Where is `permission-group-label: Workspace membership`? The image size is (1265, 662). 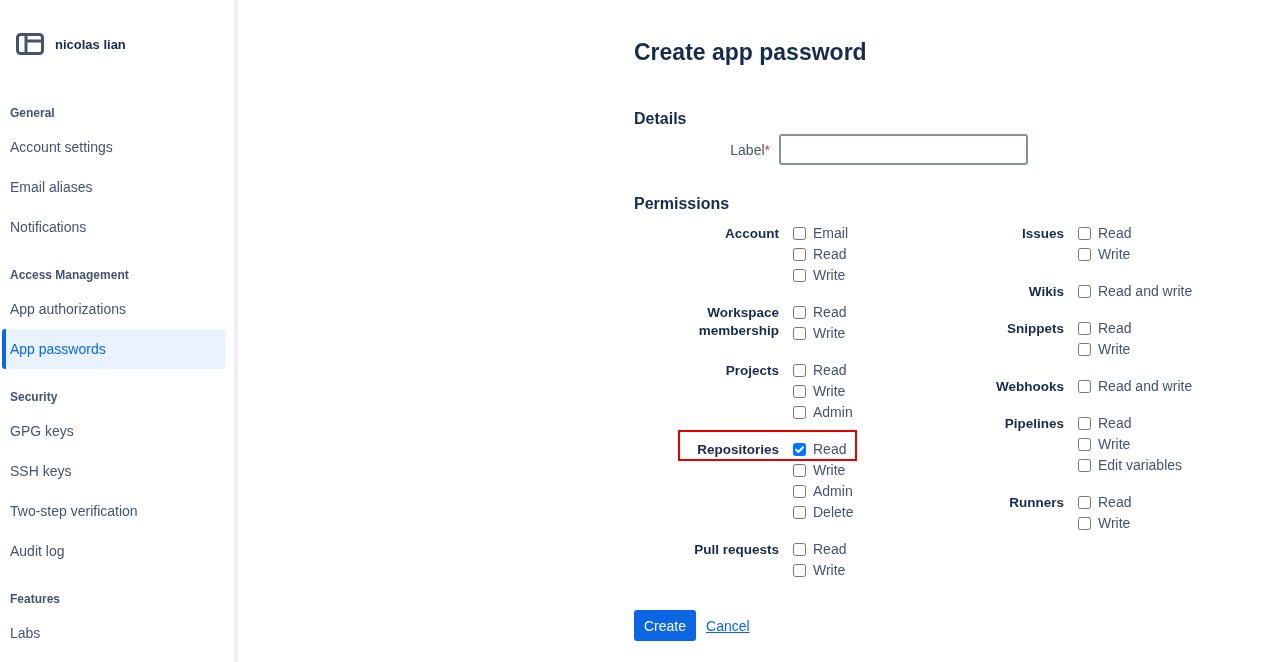
permission-group-label: Workspace membership is located at coordinates (738, 321).